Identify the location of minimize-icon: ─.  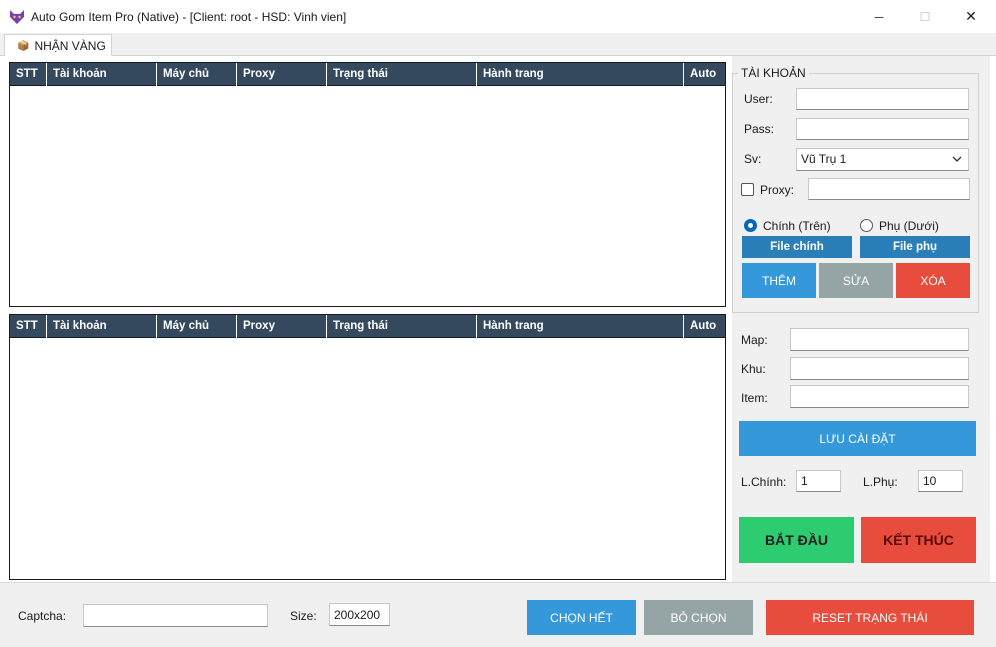
(879, 16).